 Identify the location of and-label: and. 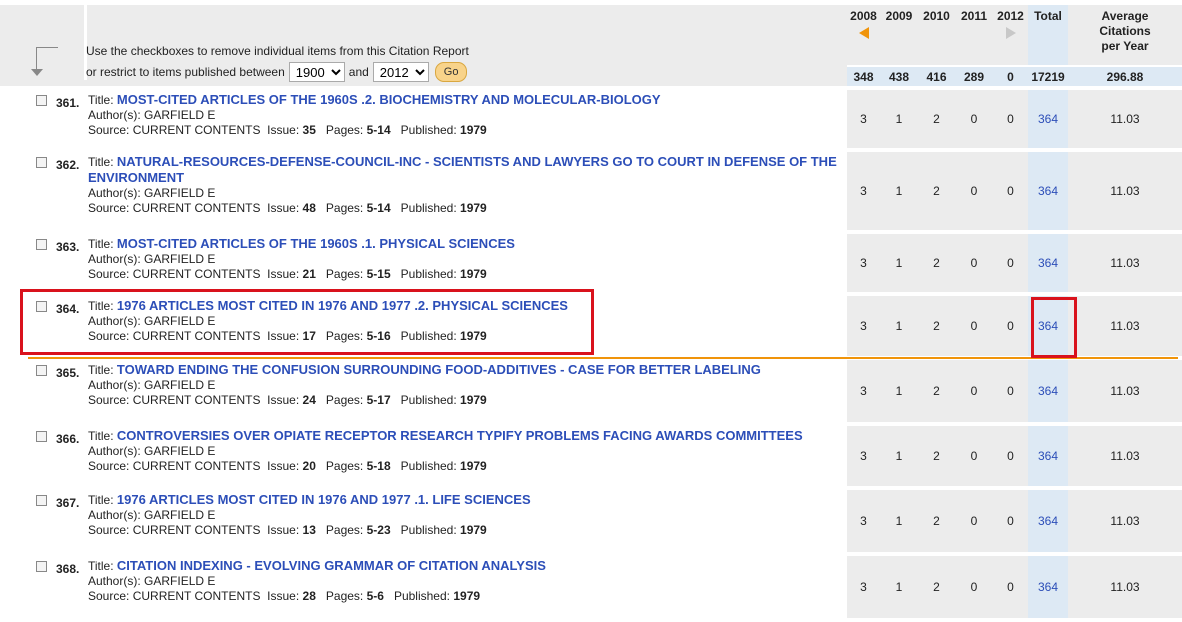
(358, 72).